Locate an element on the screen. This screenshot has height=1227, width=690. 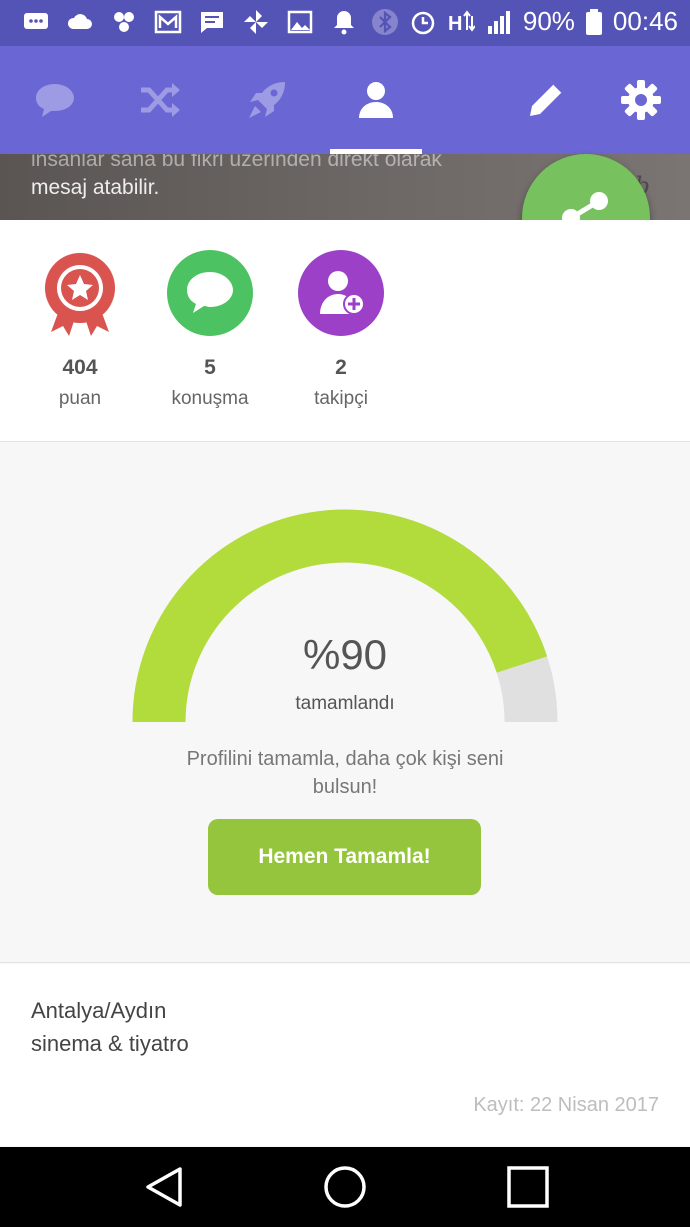
shuffle-icon is located at coordinates (160, 100).